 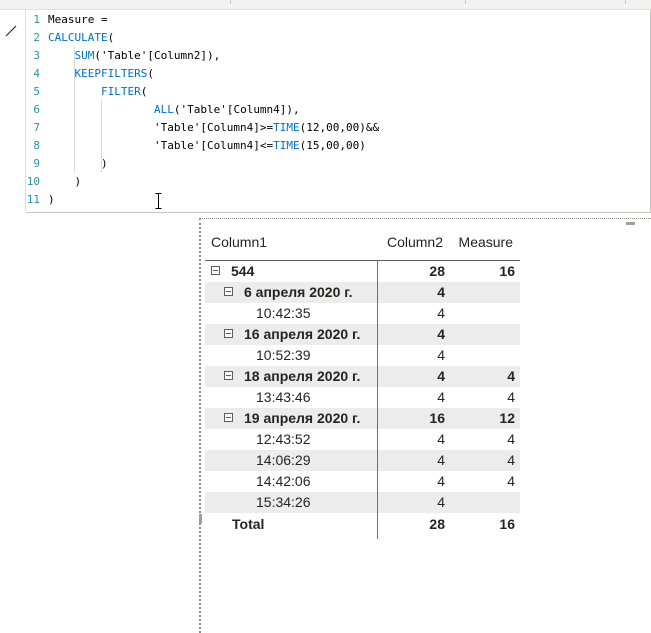 I want to click on row-header-cell: 14:06:29, so click(x=291, y=460).